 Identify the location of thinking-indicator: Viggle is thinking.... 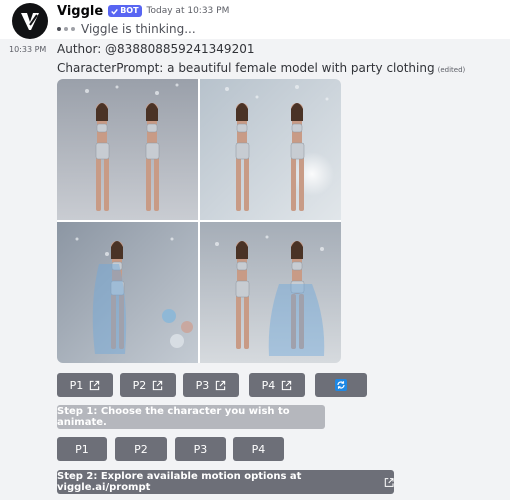
(126, 29).